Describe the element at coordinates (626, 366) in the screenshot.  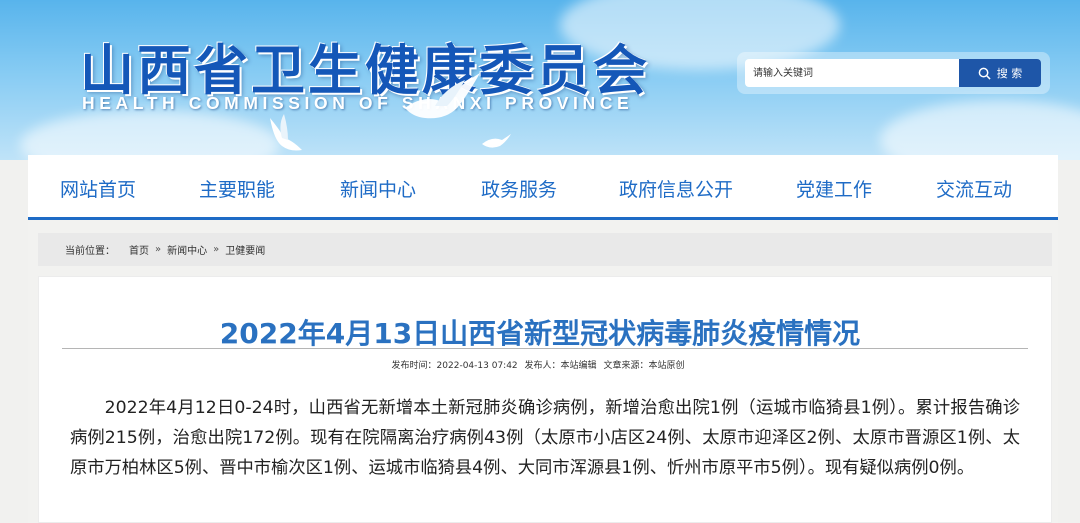
I see `source-label: 文章来源：` at that location.